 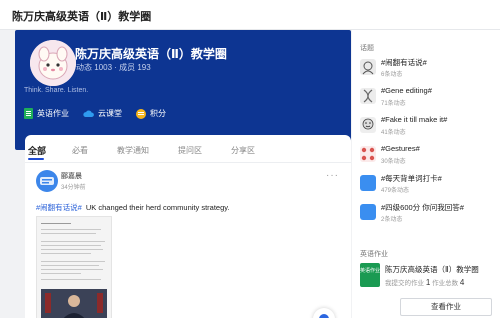 I want to click on points-link: 积分, so click(x=151, y=113).